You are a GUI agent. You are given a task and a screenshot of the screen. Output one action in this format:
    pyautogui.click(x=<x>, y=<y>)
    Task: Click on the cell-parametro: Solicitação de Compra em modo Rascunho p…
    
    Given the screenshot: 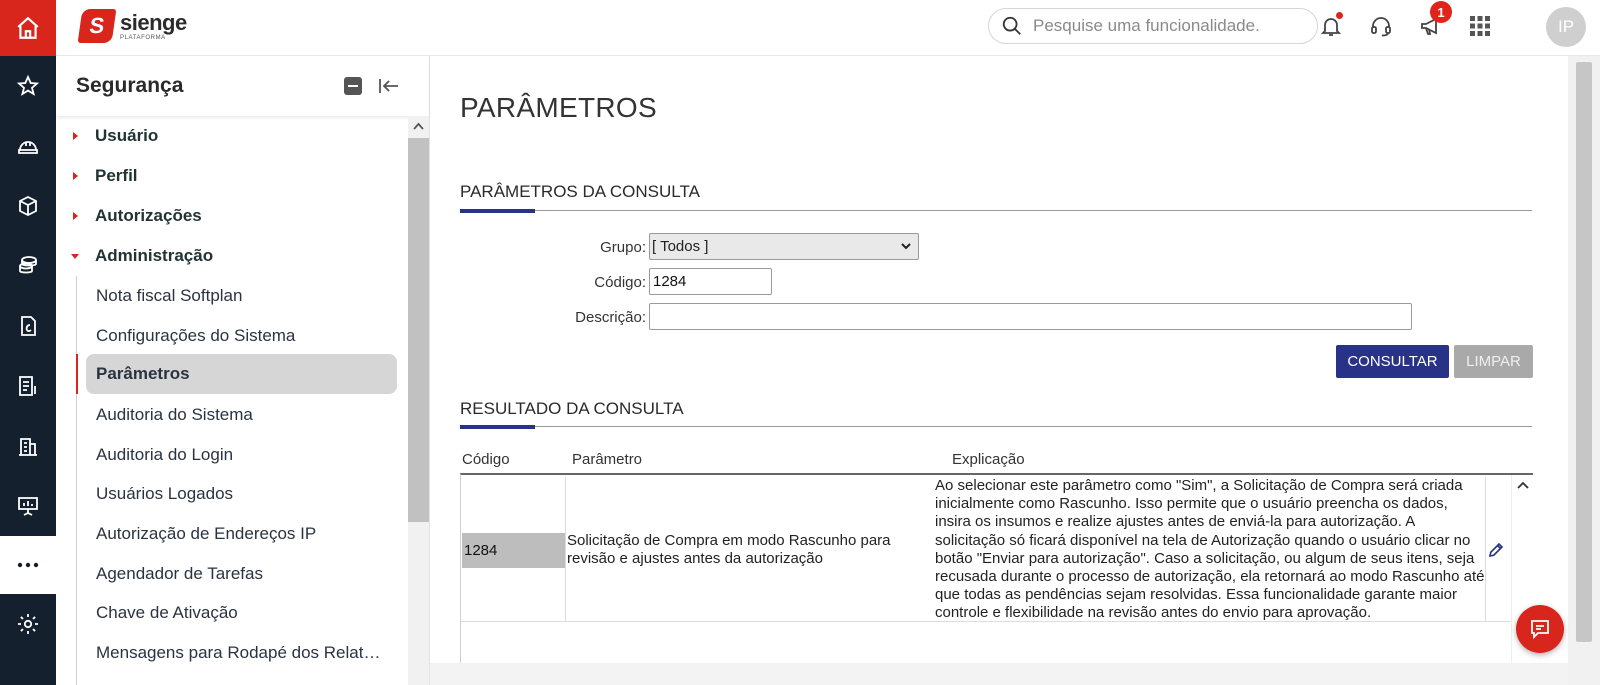 What is the action you would take?
    pyautogui.click(x=729, y=549)
    